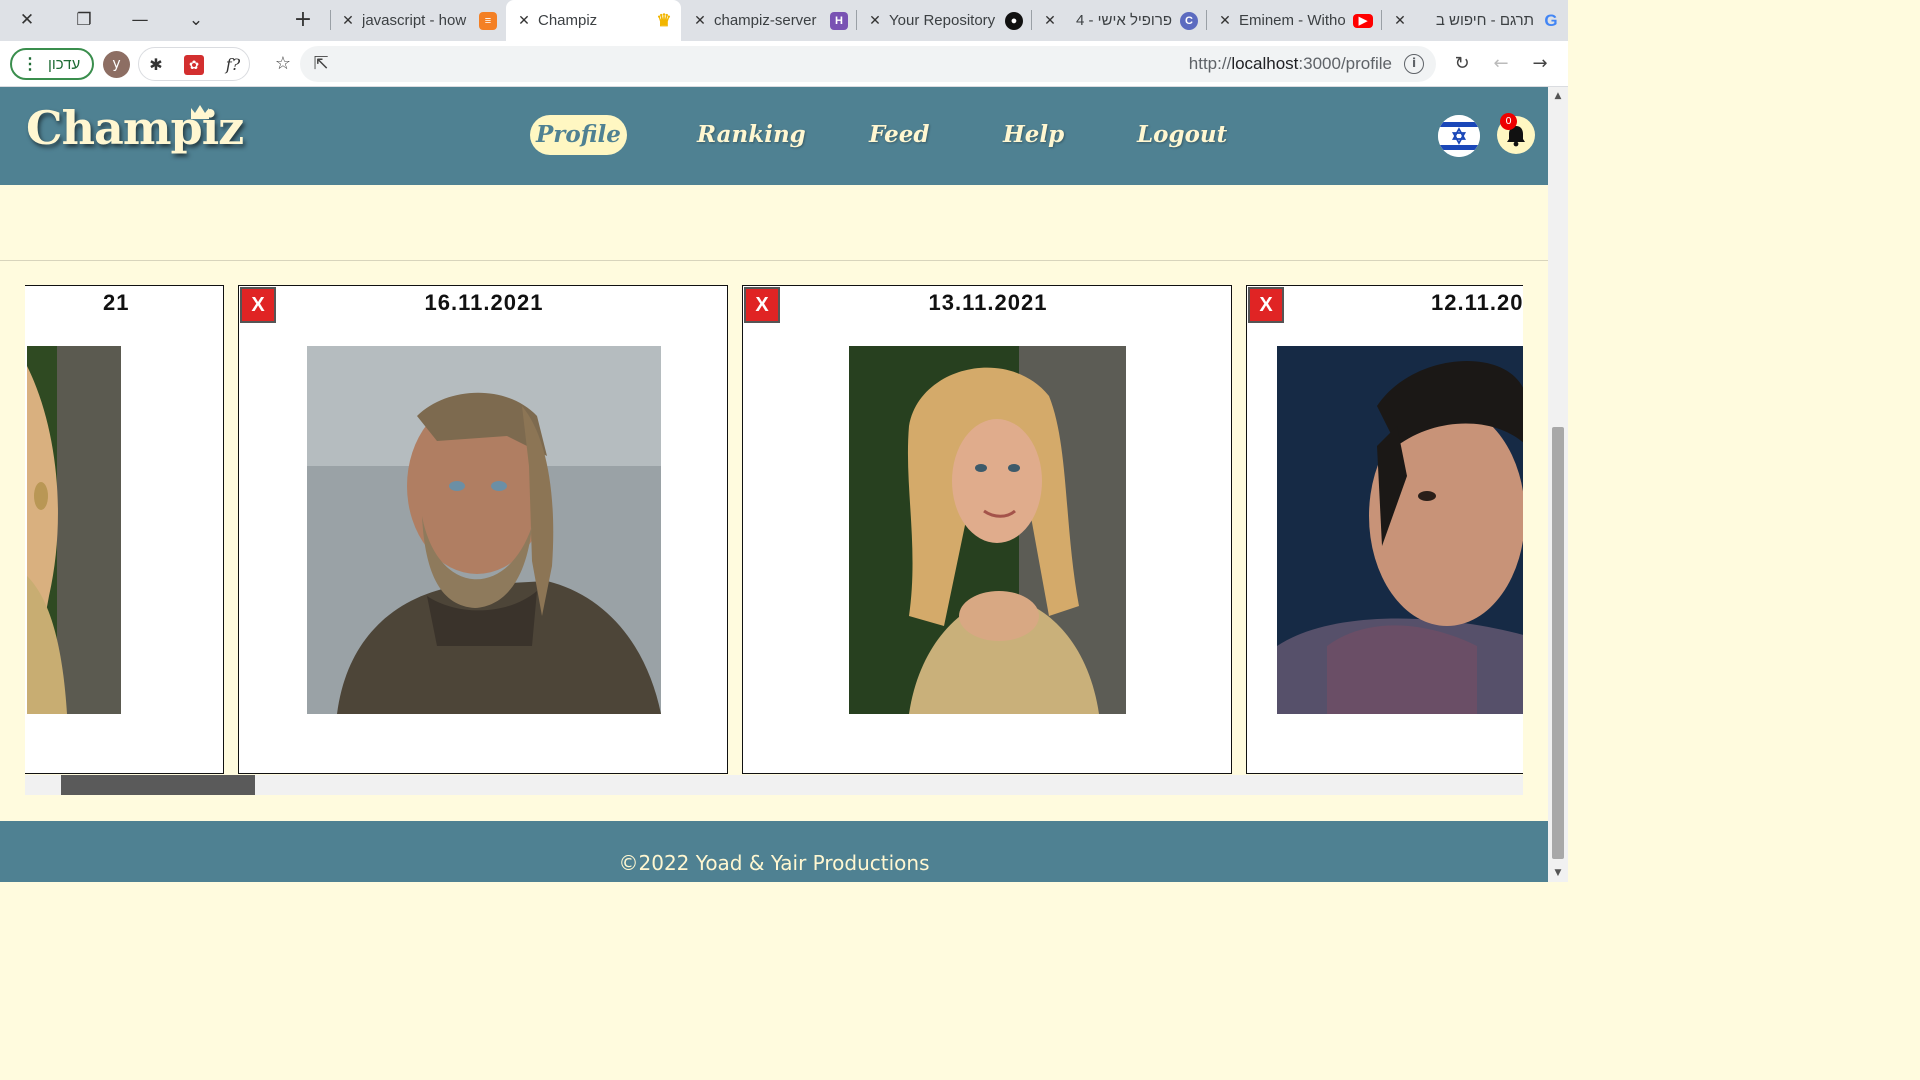 This screenshot has width=1920, height=1080. Describe the element at coordinates (1540, 64) in the screenshot. I see `forward-arrow-icon: →` at that location.